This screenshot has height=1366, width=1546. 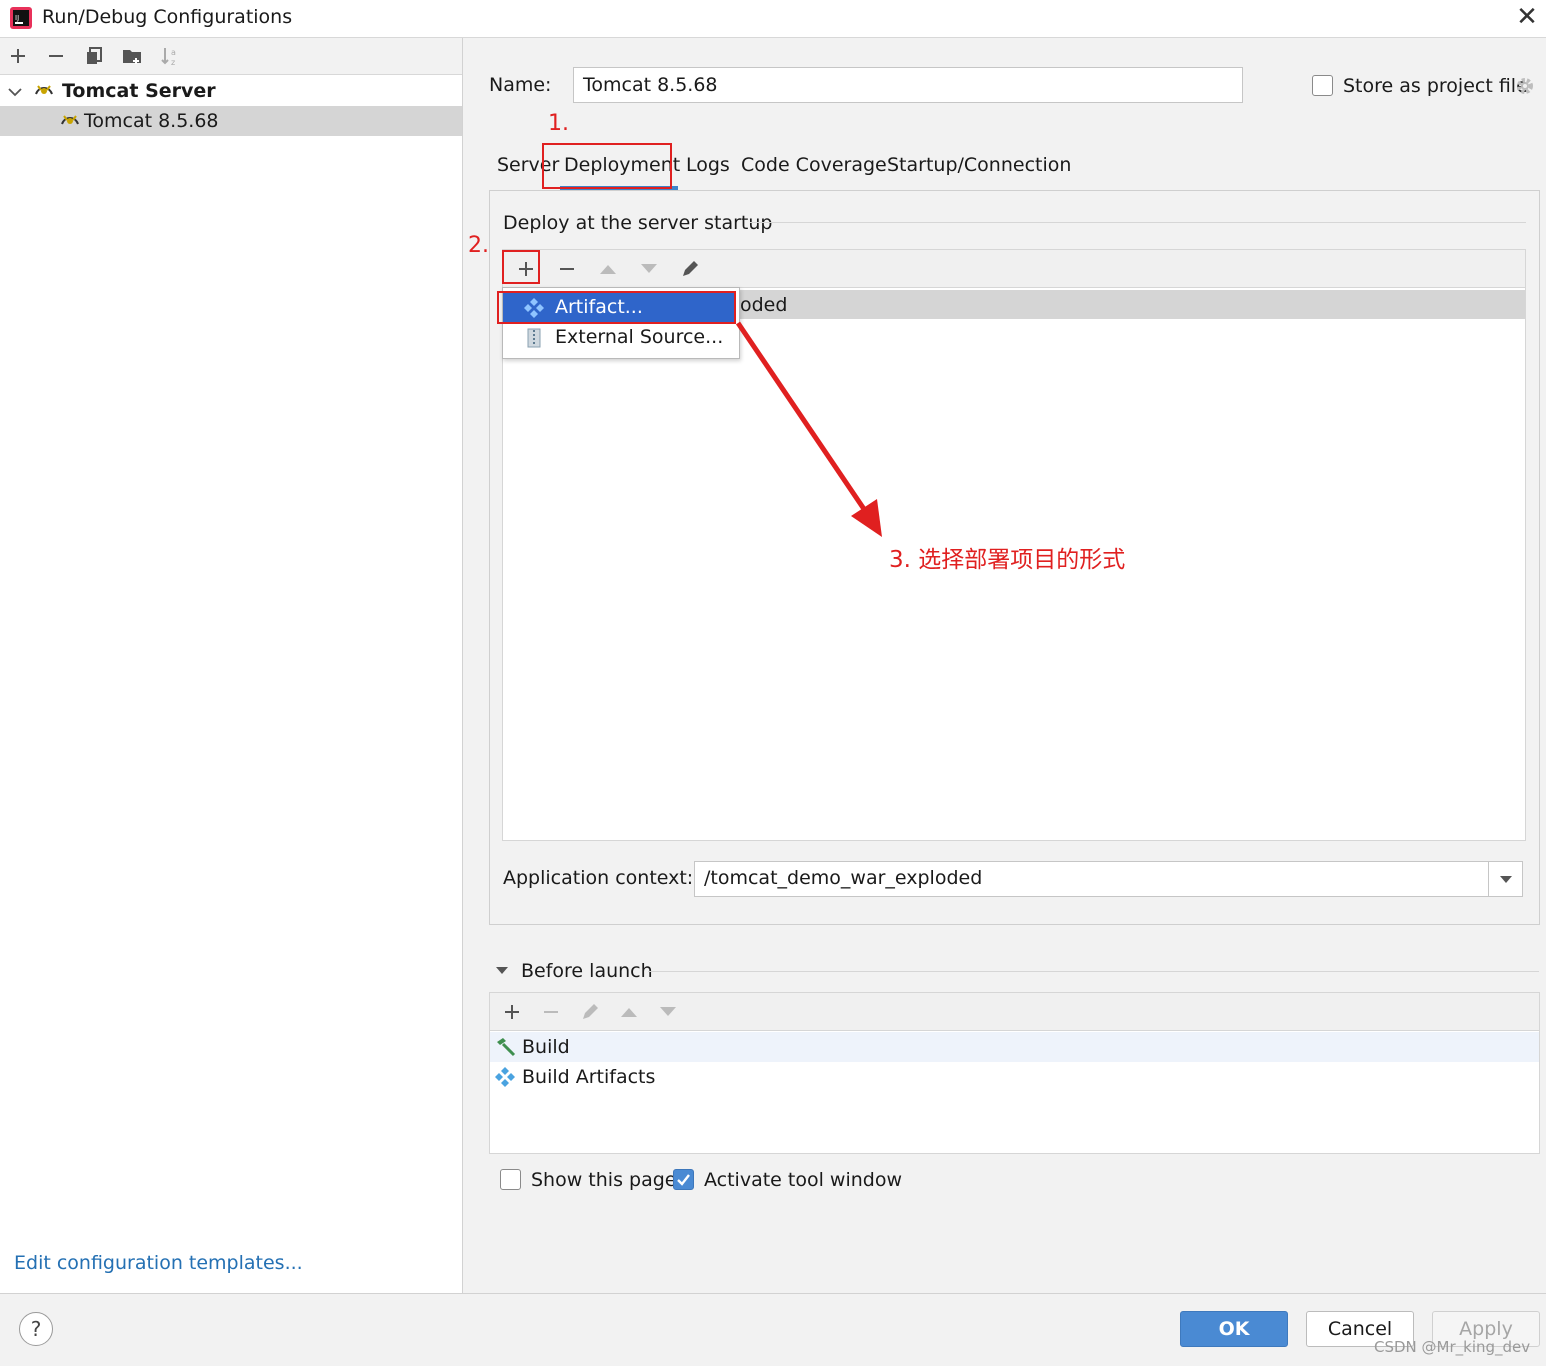 I want to click on tree-node-tomcat-8-5-68: Tomcat 8.5.68, so click(x=231, y=121).